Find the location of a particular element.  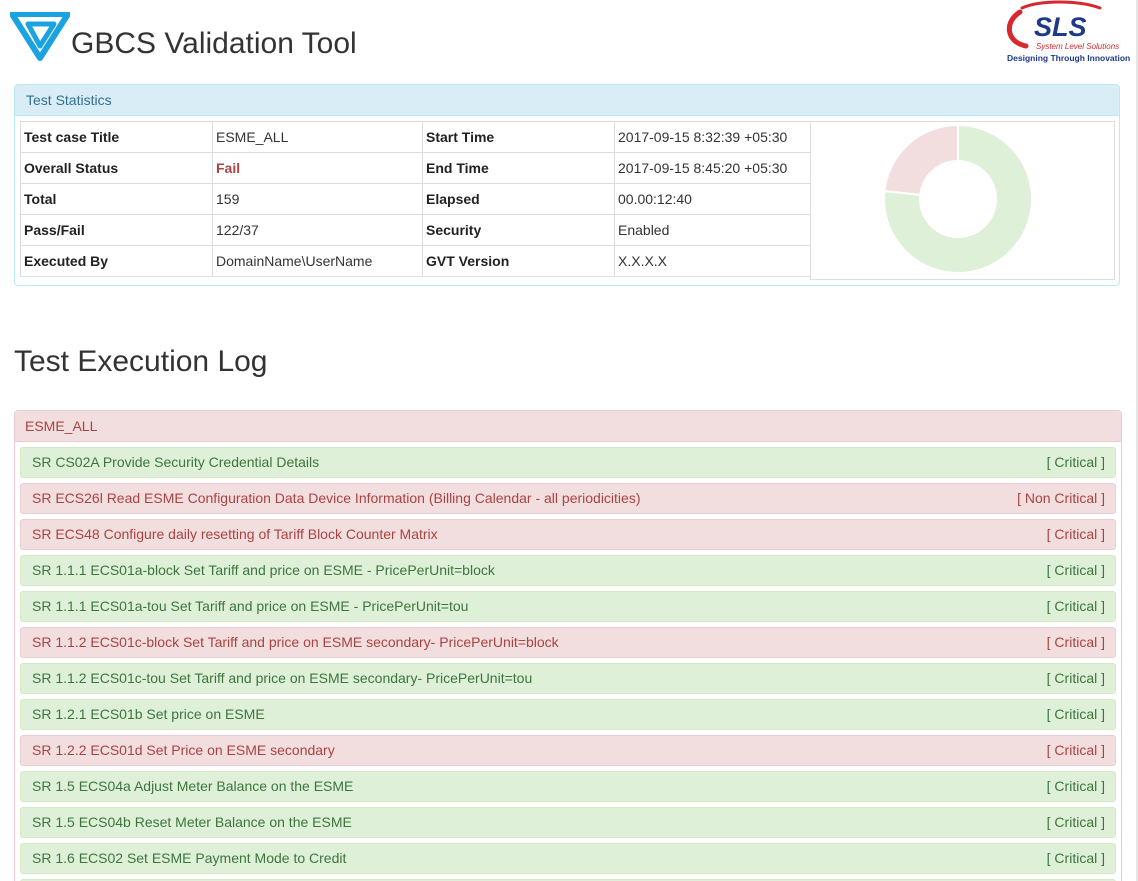

stats-value: DomainName\UserName is located at coordinates (317, 261).